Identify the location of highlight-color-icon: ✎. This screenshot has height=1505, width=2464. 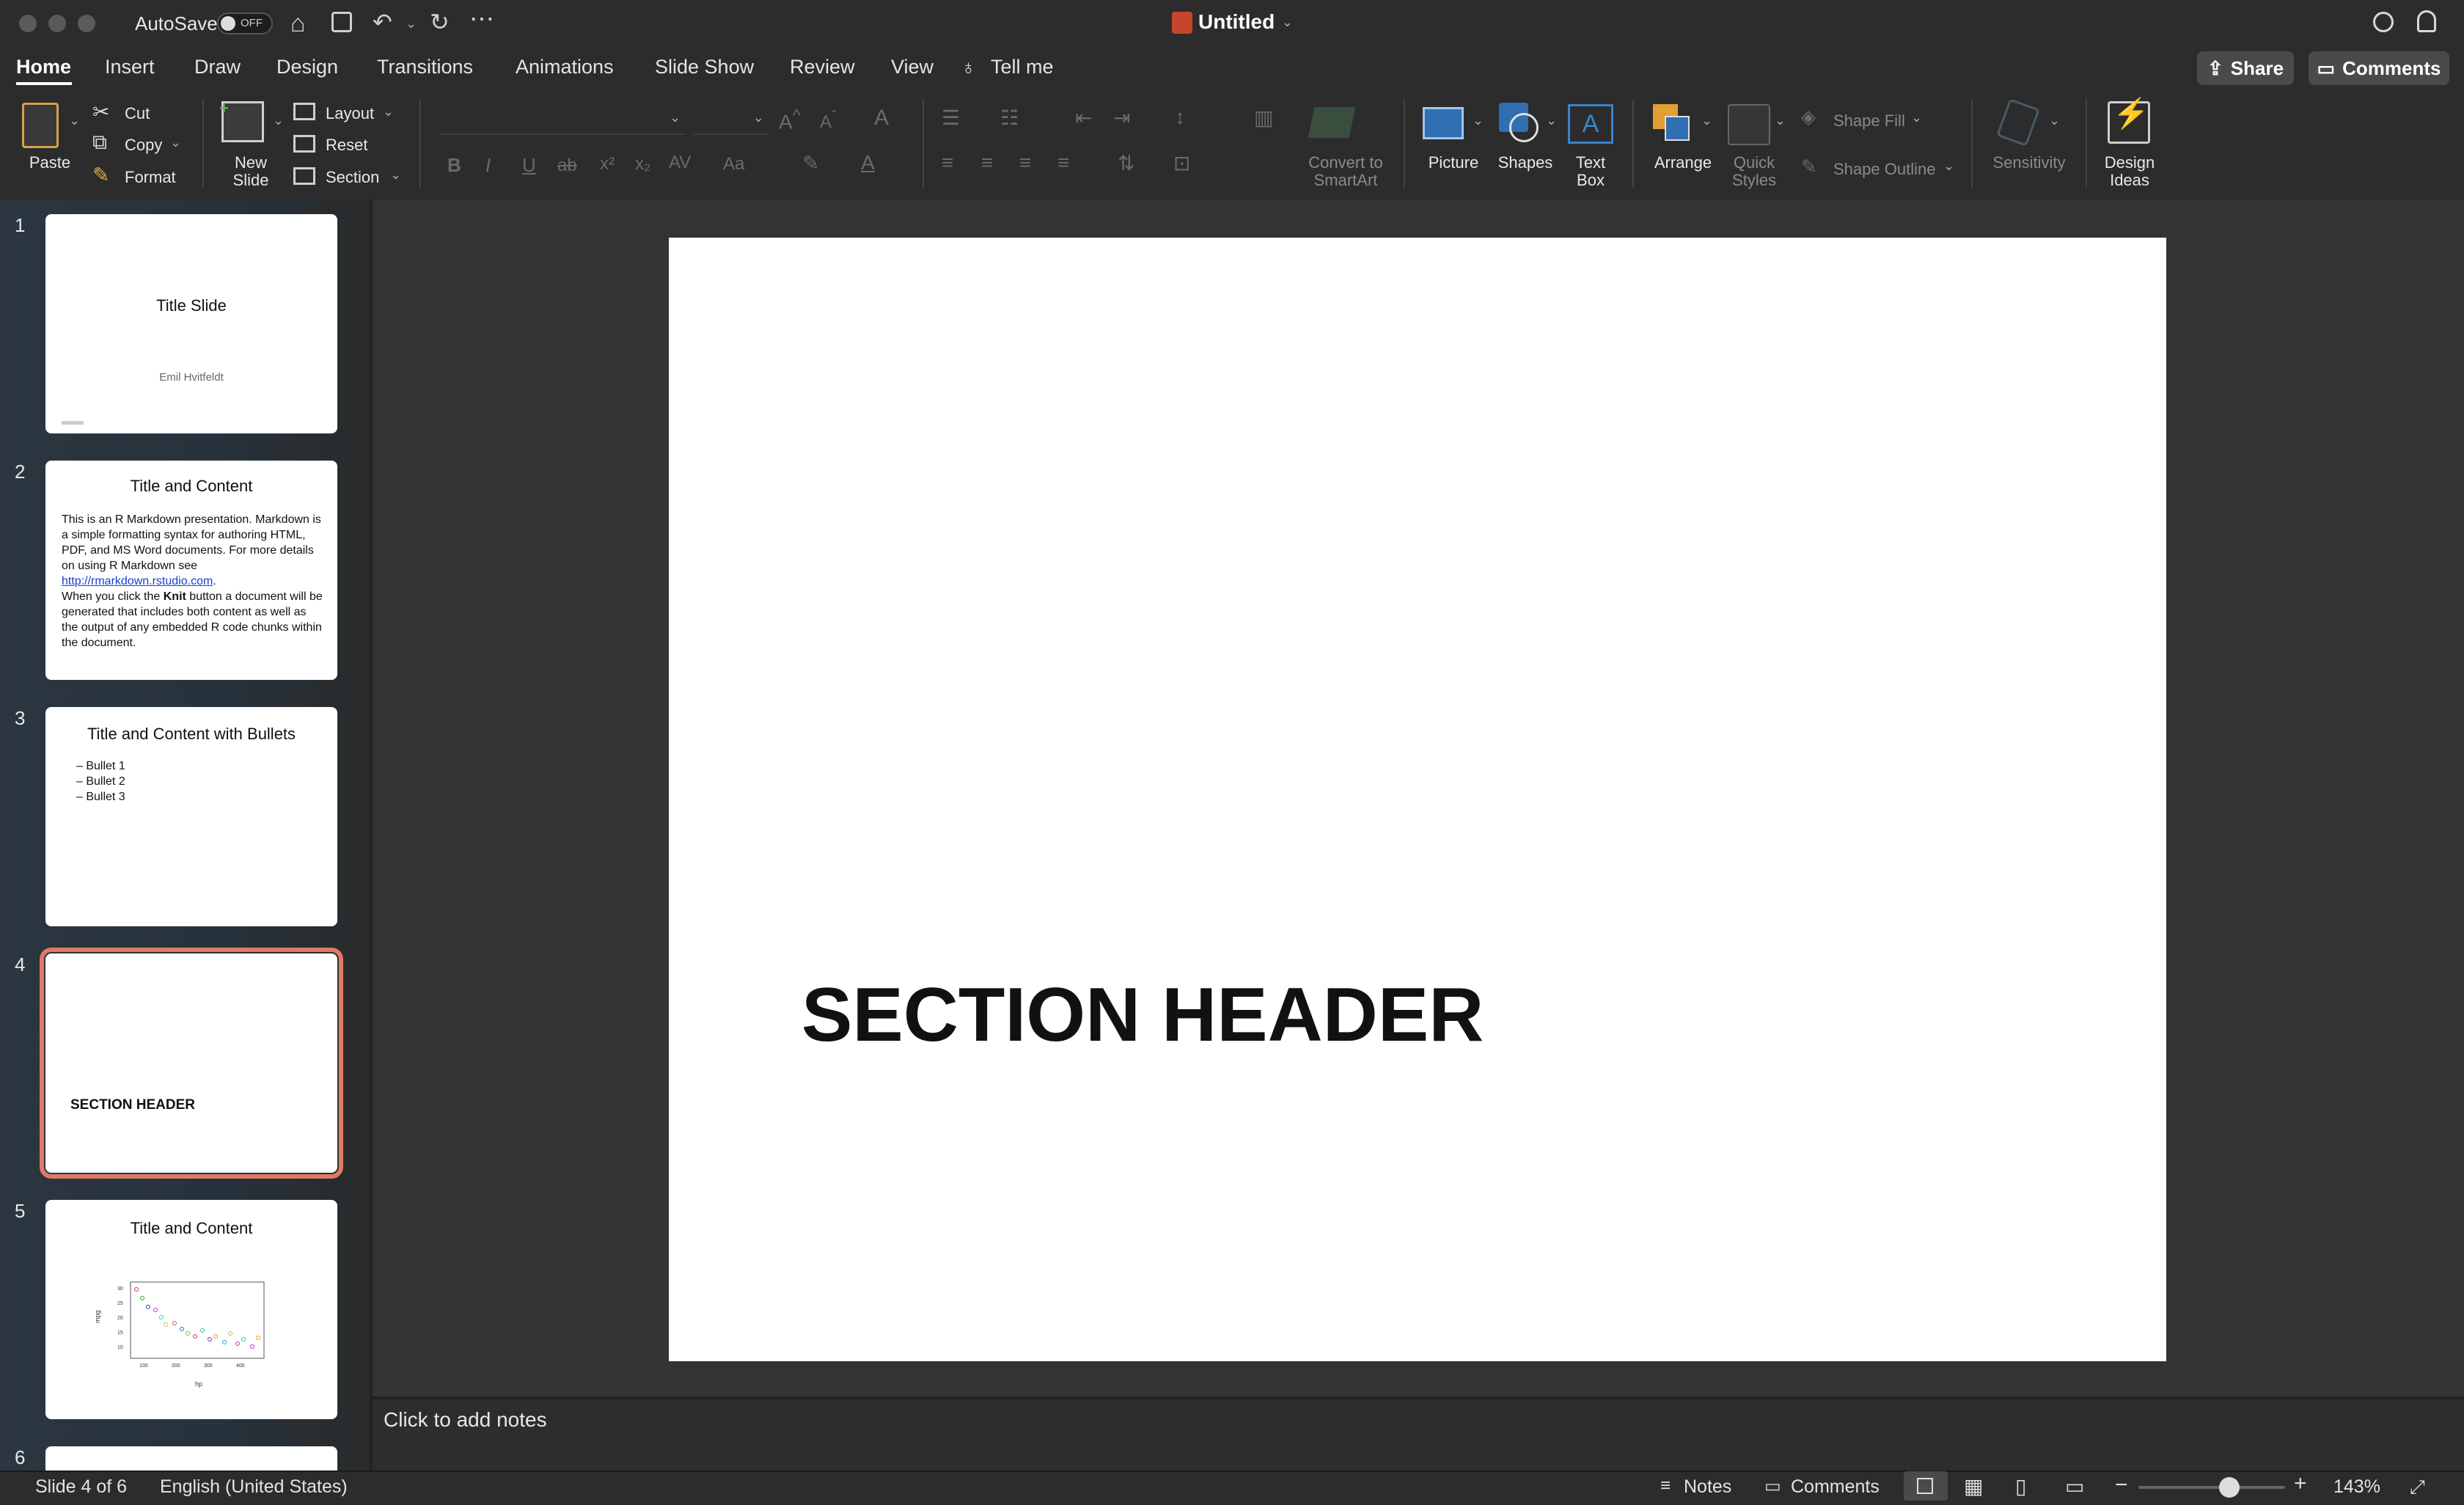
(810, 163).